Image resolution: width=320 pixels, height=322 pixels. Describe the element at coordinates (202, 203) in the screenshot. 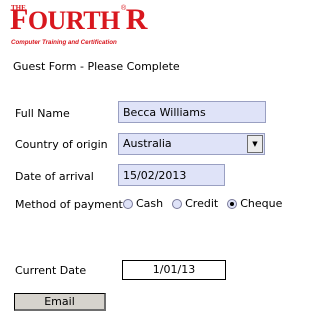

I see `payment-option-label: Credit` at that location.